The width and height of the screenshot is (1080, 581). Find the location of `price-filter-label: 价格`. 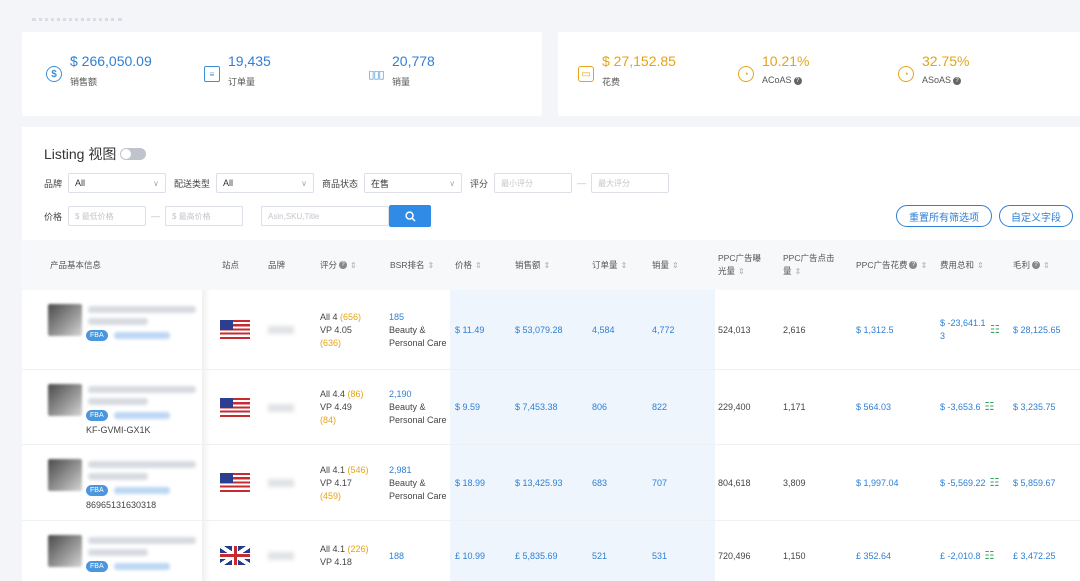

price-filter-label: 价格 is located at coordinates (53, 216).